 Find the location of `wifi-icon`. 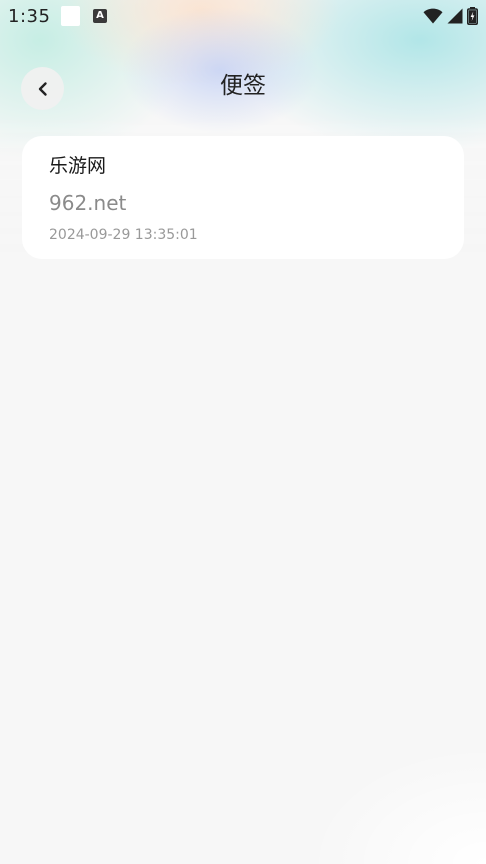

wifi-icon is located at coordinates (433, 16).